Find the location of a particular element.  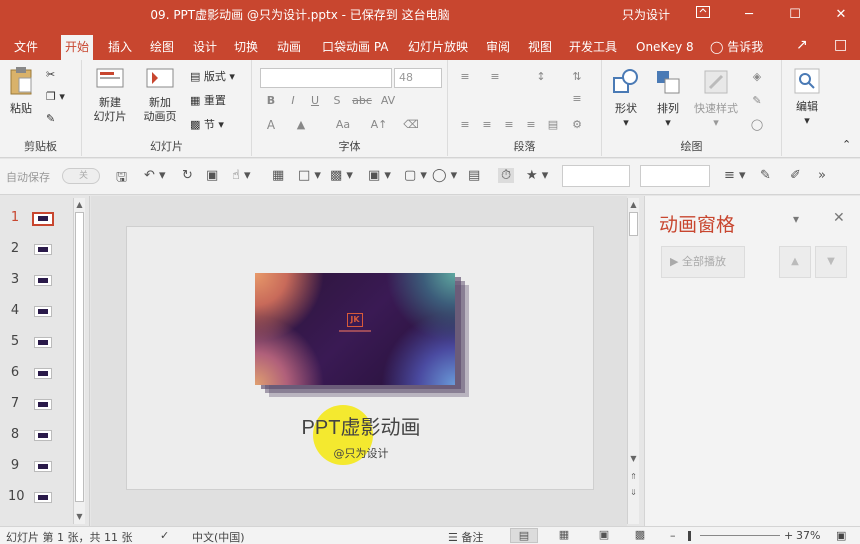

tab-insert: 插入 is located at coordinates (120, 47).